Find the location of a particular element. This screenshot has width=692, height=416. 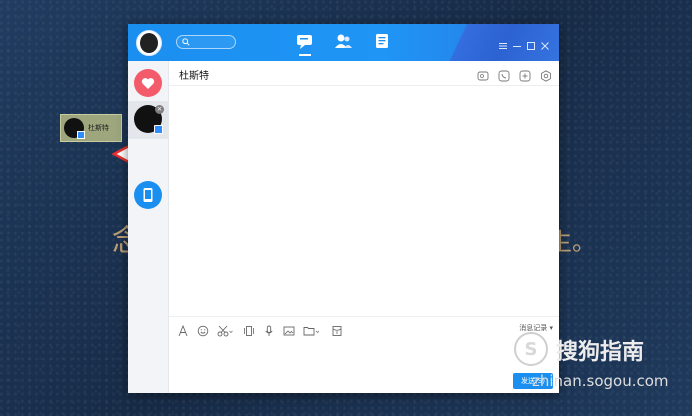

add-button is located at coordinates (525, 74).